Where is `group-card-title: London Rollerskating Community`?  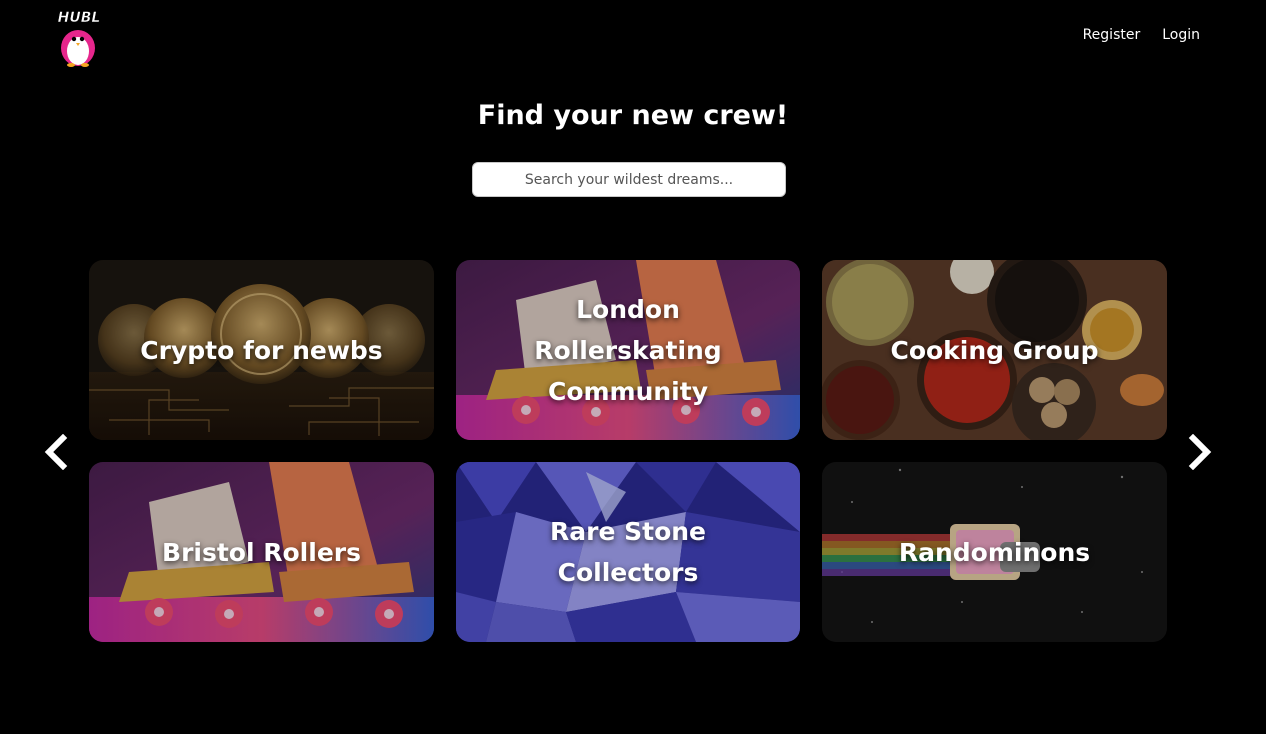 group-card-title: London Rollerskating Community is located at coordinates (628, 350).